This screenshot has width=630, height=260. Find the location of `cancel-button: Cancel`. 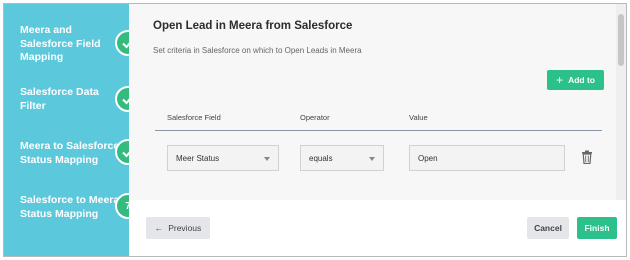

cancel-button: Cancel is located at coordinates (548, 228).